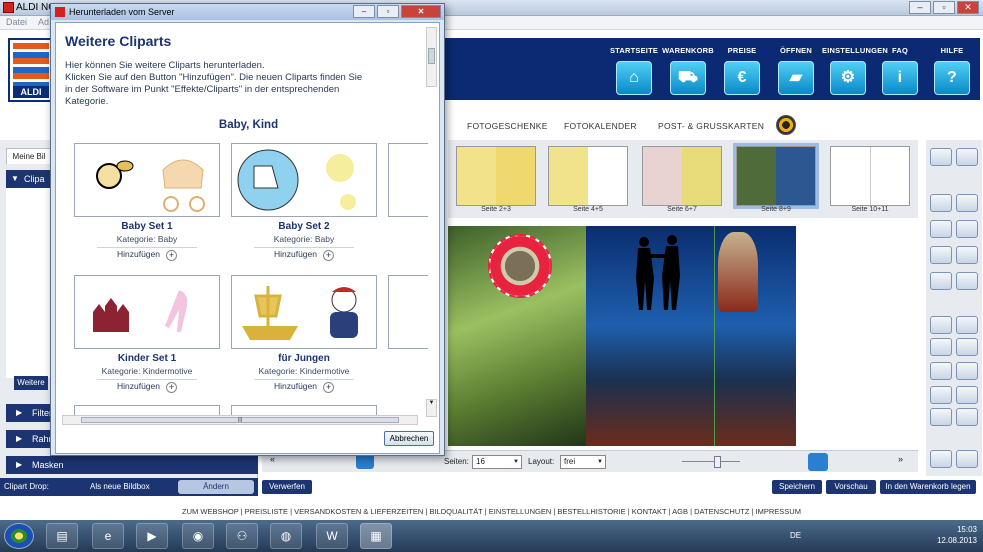 The height and width of the screenshot is (552, 983). What do you see at coordinates (818, 462) in the screenshot?
I see `photo-stack-icon` at bounding box center [818, 462].